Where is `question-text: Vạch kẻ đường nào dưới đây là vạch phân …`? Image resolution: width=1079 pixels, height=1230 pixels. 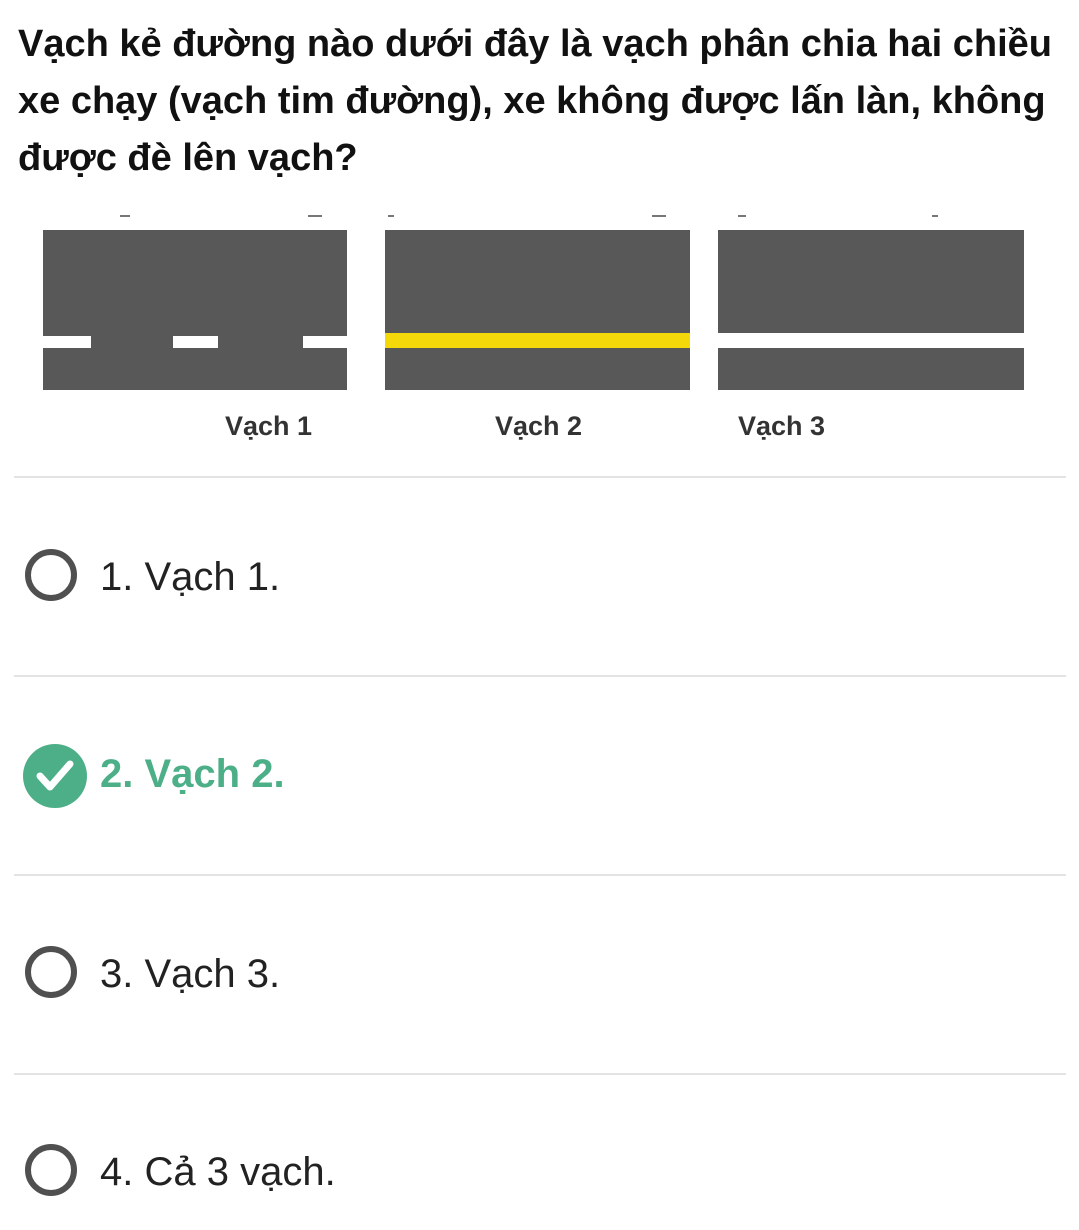 question-text: Vạch kẻ đường nào dưới đây là vạch phân … is located at coordinates (535, 101).